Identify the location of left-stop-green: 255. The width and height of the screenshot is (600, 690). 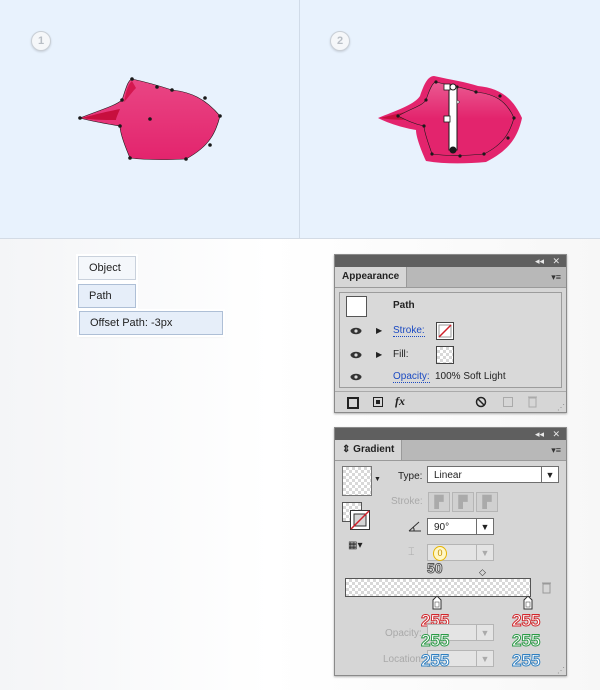
(435, 640).